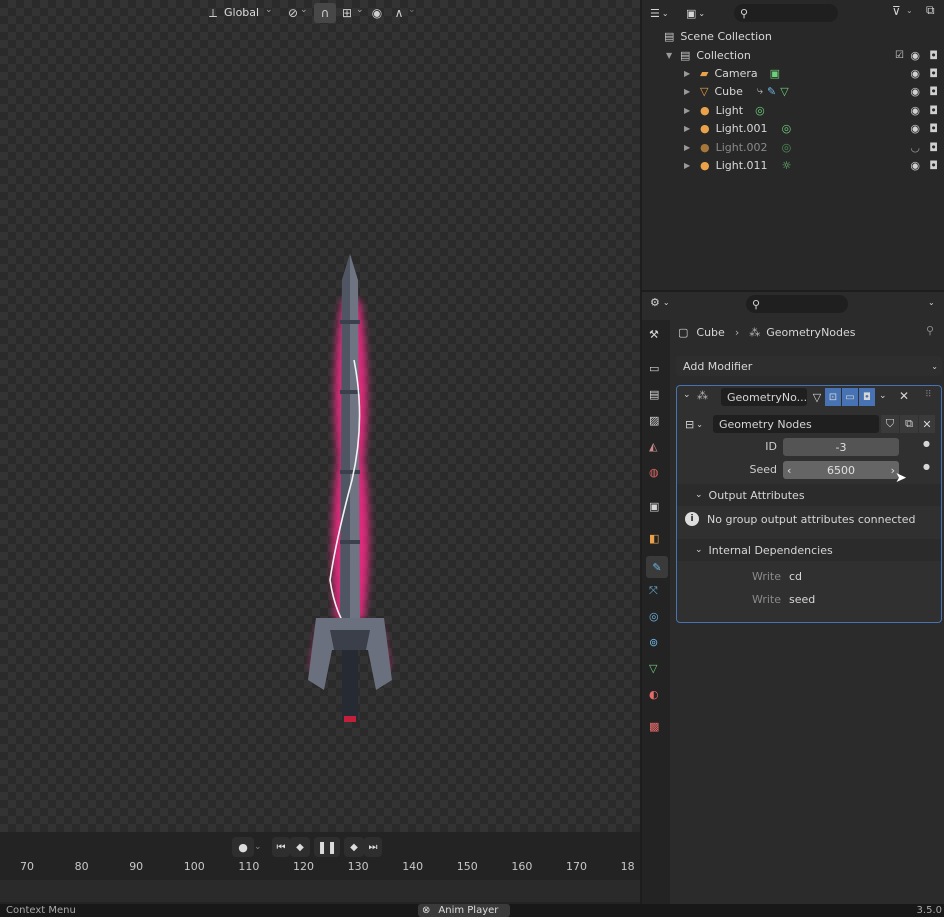  What do you see at coordinates (281, 847) in the screenshot?
I see `jump-start-icon: ⏮` at bounding box center [281, 847].